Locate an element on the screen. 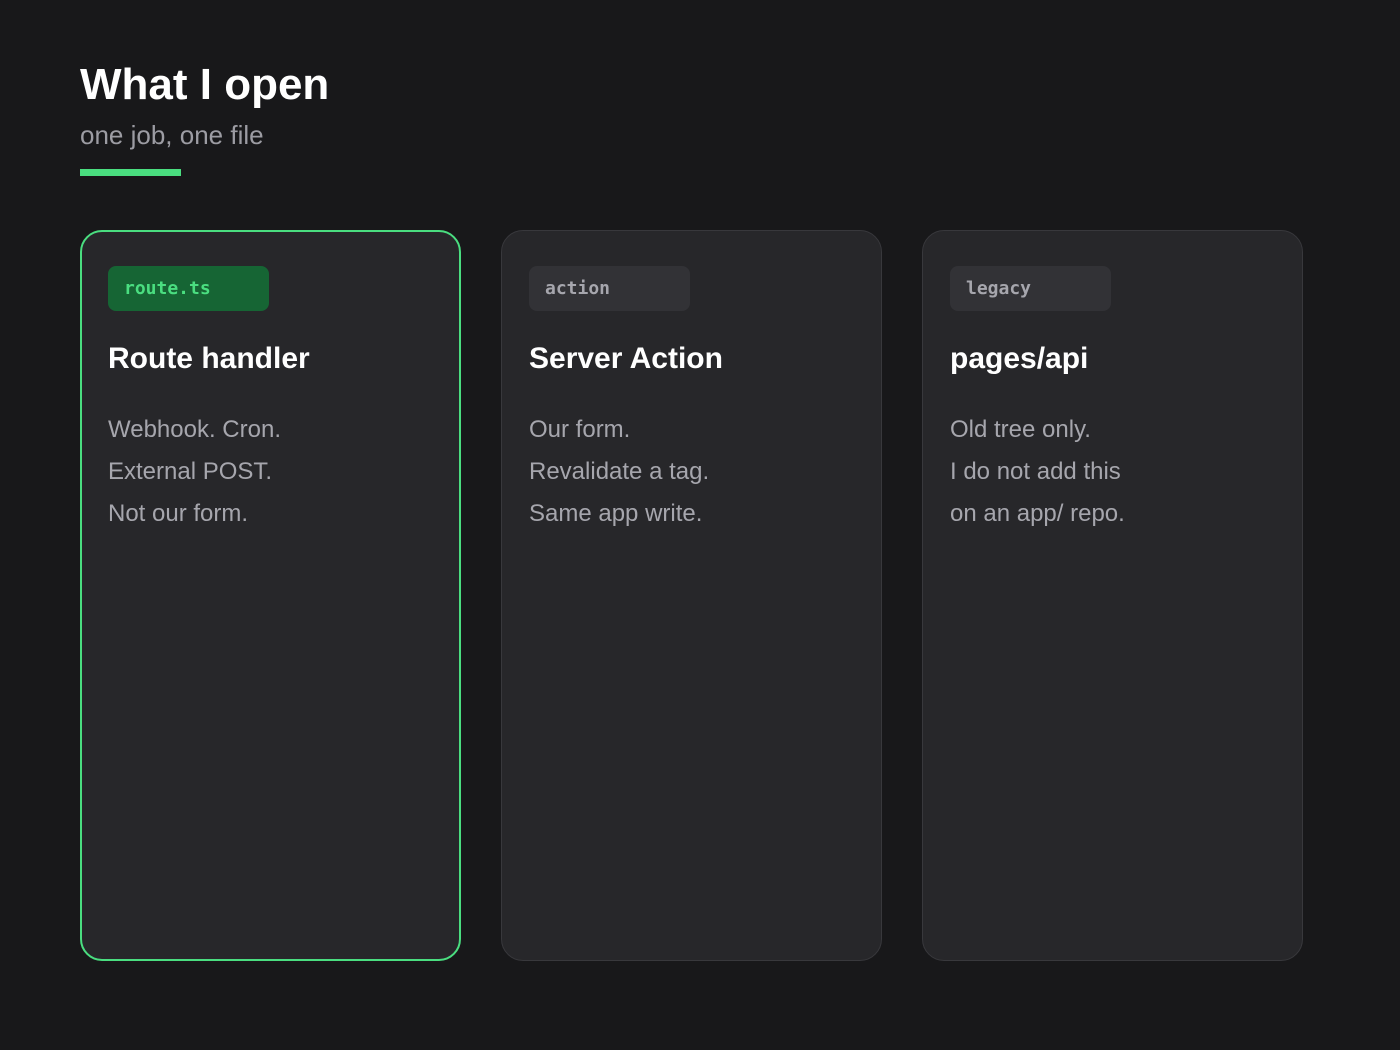 This screenshot has height=1050, width=1400. card-line: I do not add this is located at coordinates (1035, 471).